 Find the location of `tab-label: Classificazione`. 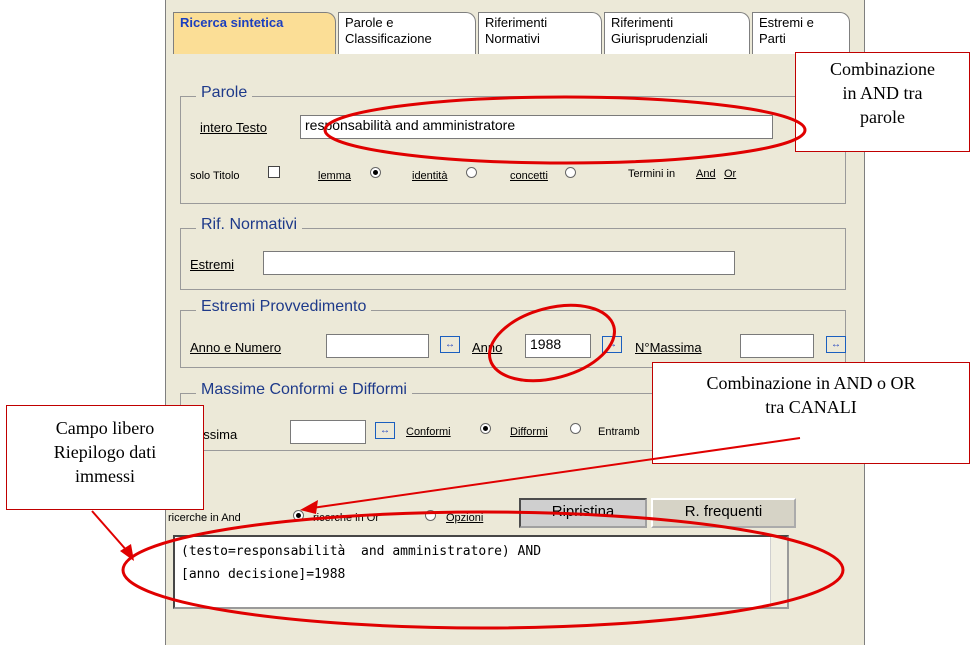

tab-label: Classificazione is located at coordinates (388, 38).